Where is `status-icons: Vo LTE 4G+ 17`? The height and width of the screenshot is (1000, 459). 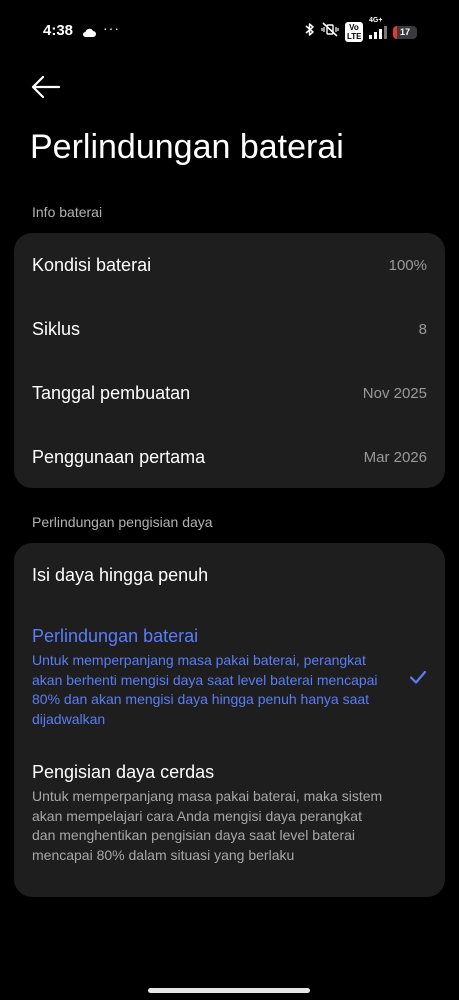
status-icons: Vo LTE 4G+ 17 is located at coordinates (361, 29).